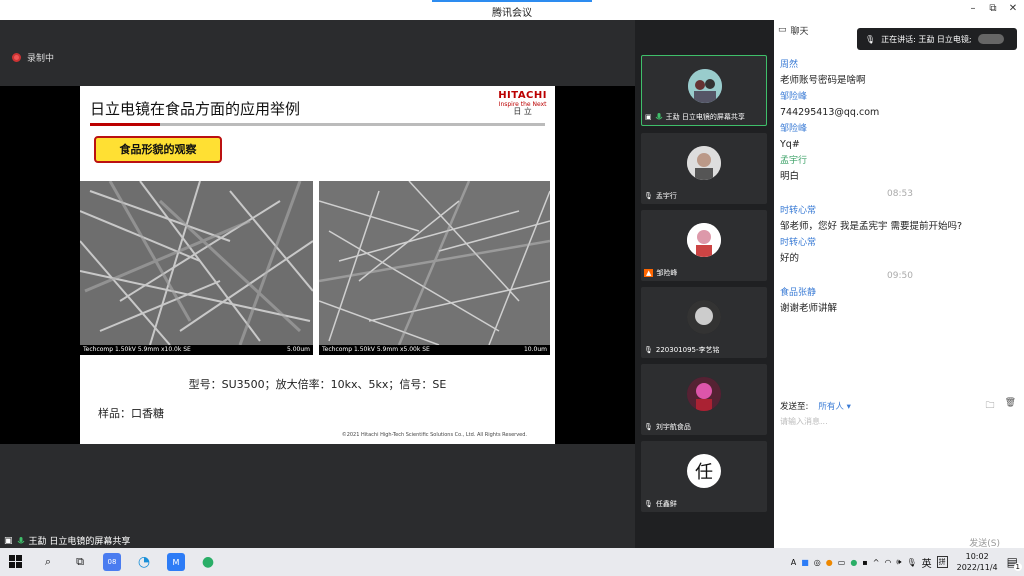 This screenshot has height=576, width=1024. I want to click on spec-text: 型号：SU3500；放大倍率：10kx、5kx；信号：SE, so click(317, 384).